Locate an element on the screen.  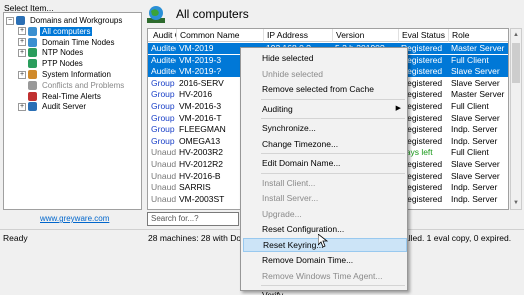
scroll-up-icon: ▲ is located at coordinates (516, 35).